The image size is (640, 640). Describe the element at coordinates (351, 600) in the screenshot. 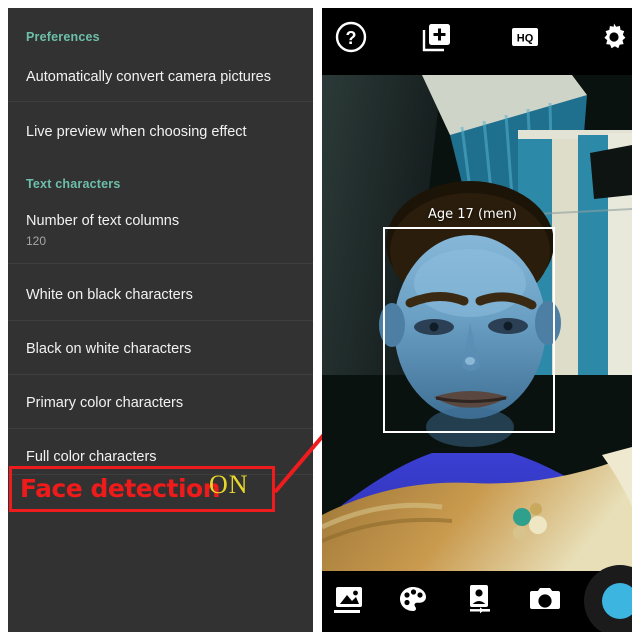

I see `image-icon` at that location.